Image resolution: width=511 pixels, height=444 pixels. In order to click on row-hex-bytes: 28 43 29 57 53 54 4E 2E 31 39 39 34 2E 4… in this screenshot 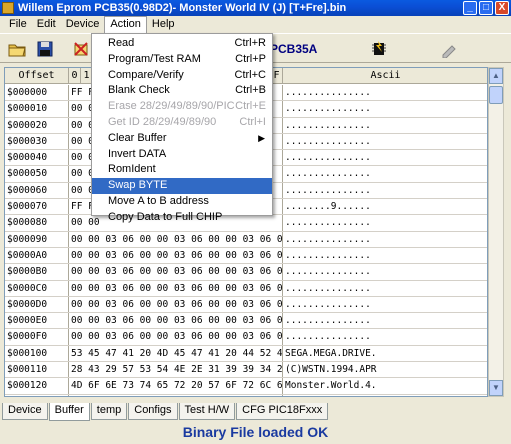, I will do `click(176, 370)`.